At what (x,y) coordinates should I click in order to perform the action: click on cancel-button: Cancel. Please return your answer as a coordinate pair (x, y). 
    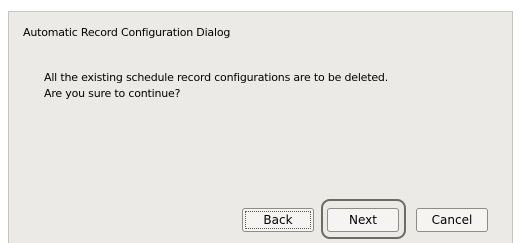
    Looking at the image, I should click on (452, 220).